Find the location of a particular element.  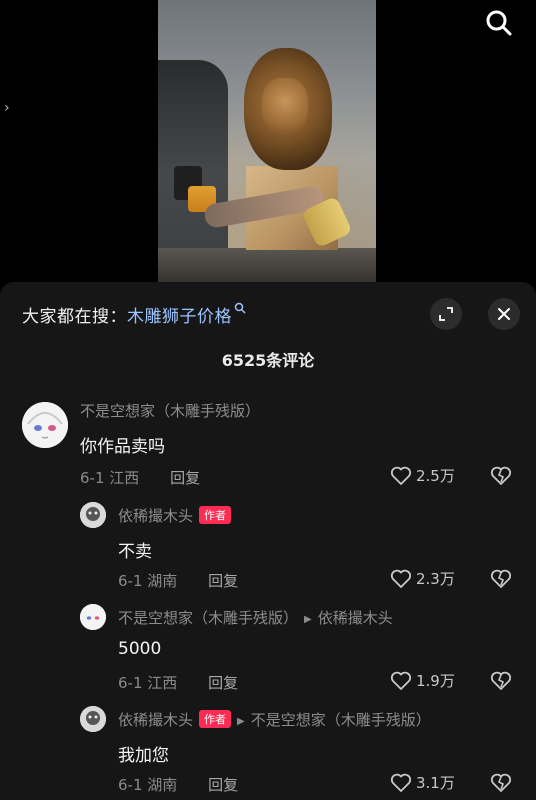

reply-to-username: 依稀撮木头 is located at coordinates (355, 618).